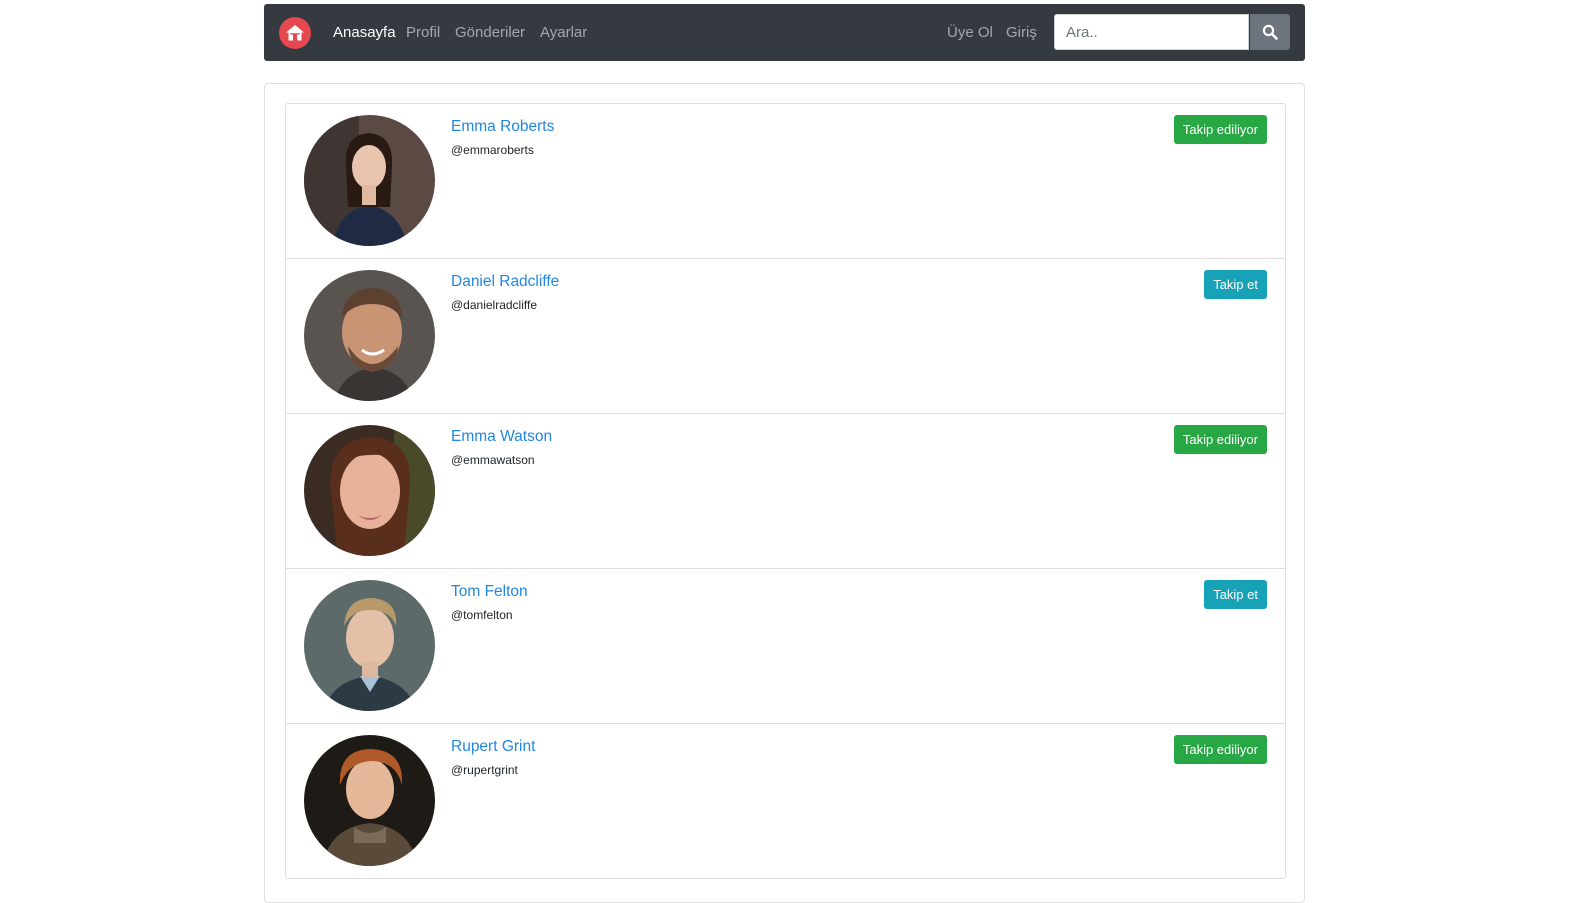 The width and height of the screenshot is (1582, 903). Describe the element at coordinates (489, 592) in the screenshot. I see `user-name-link: Tom Felton` at that location.